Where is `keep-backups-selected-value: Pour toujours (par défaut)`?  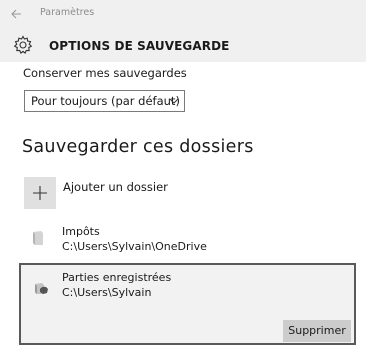
keep-backups-selected-value: Pour toujours (par défaut) is located at coordinates (105, 101).